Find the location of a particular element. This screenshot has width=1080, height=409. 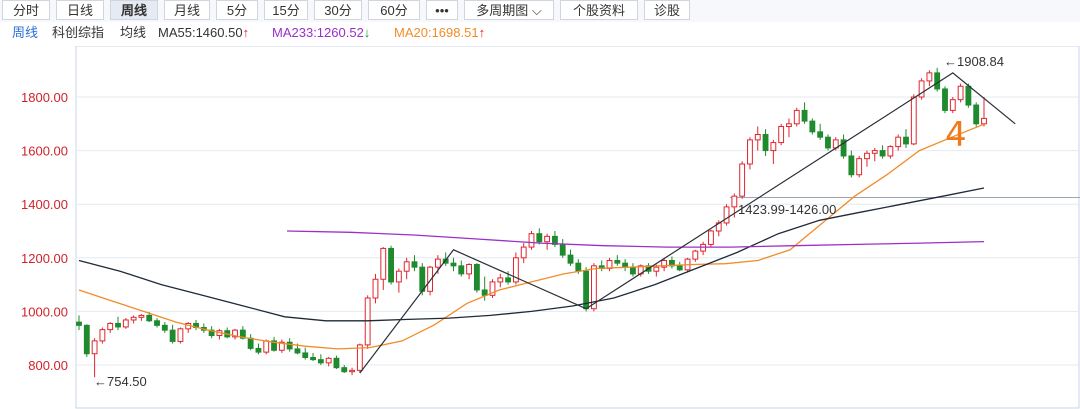

tab-fenshi: 分时 is located at coordinates (26, 10).